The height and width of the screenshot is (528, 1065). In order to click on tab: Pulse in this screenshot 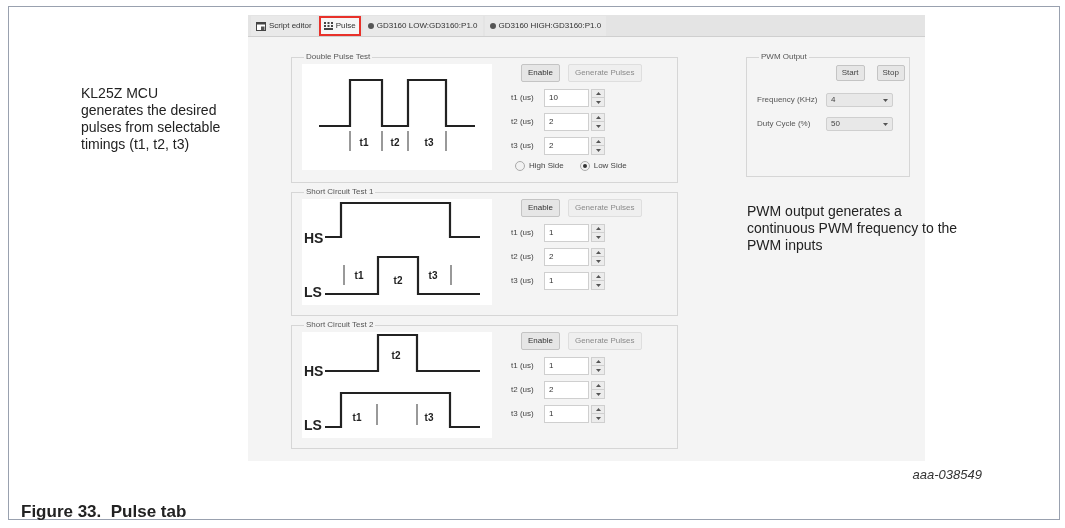, I will do `click(339, 26)`.